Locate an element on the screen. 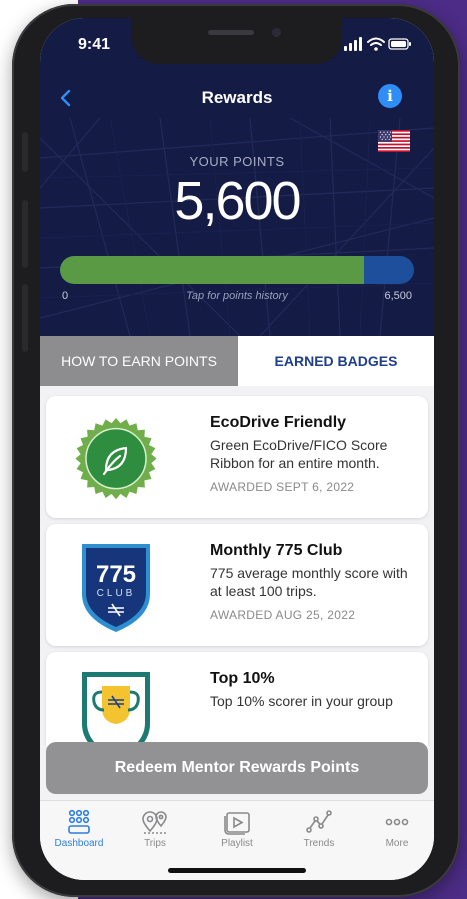 This screenshot has height=899, width=467. home-indicator is located at coordinates (237, 870).